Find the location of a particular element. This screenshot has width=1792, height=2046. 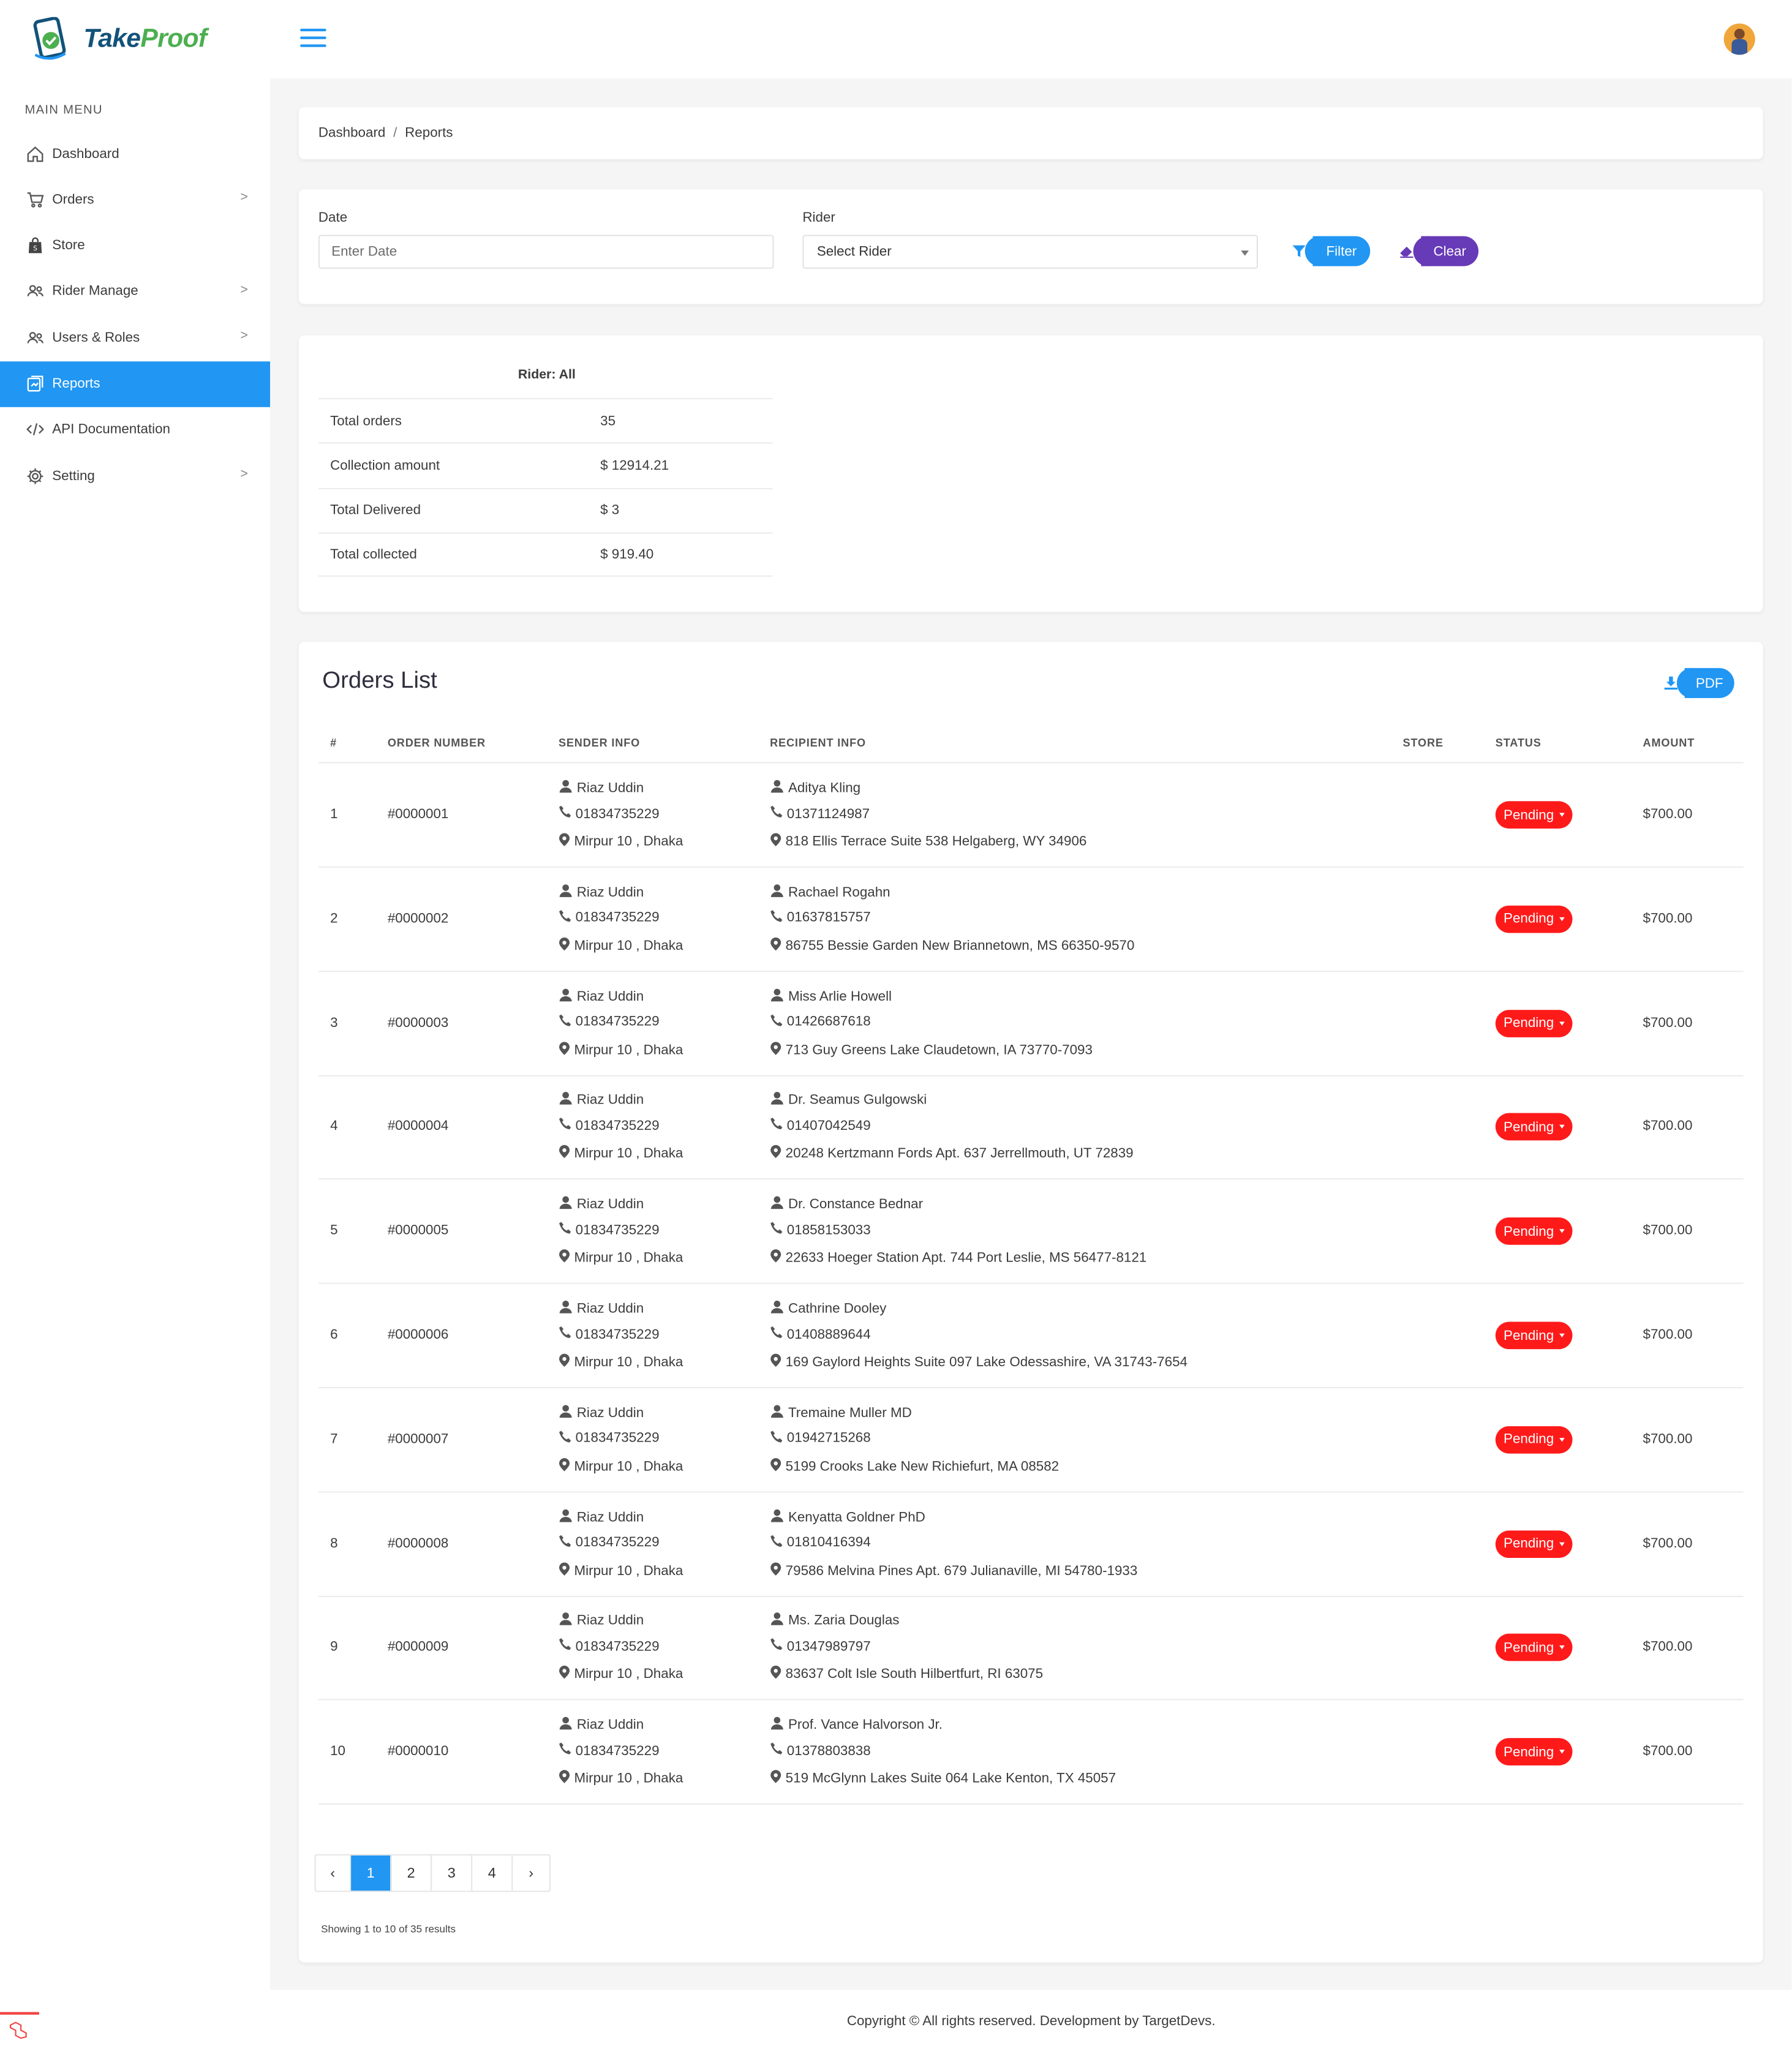

orders-title: Orders List is located at coordinates (379, 680).